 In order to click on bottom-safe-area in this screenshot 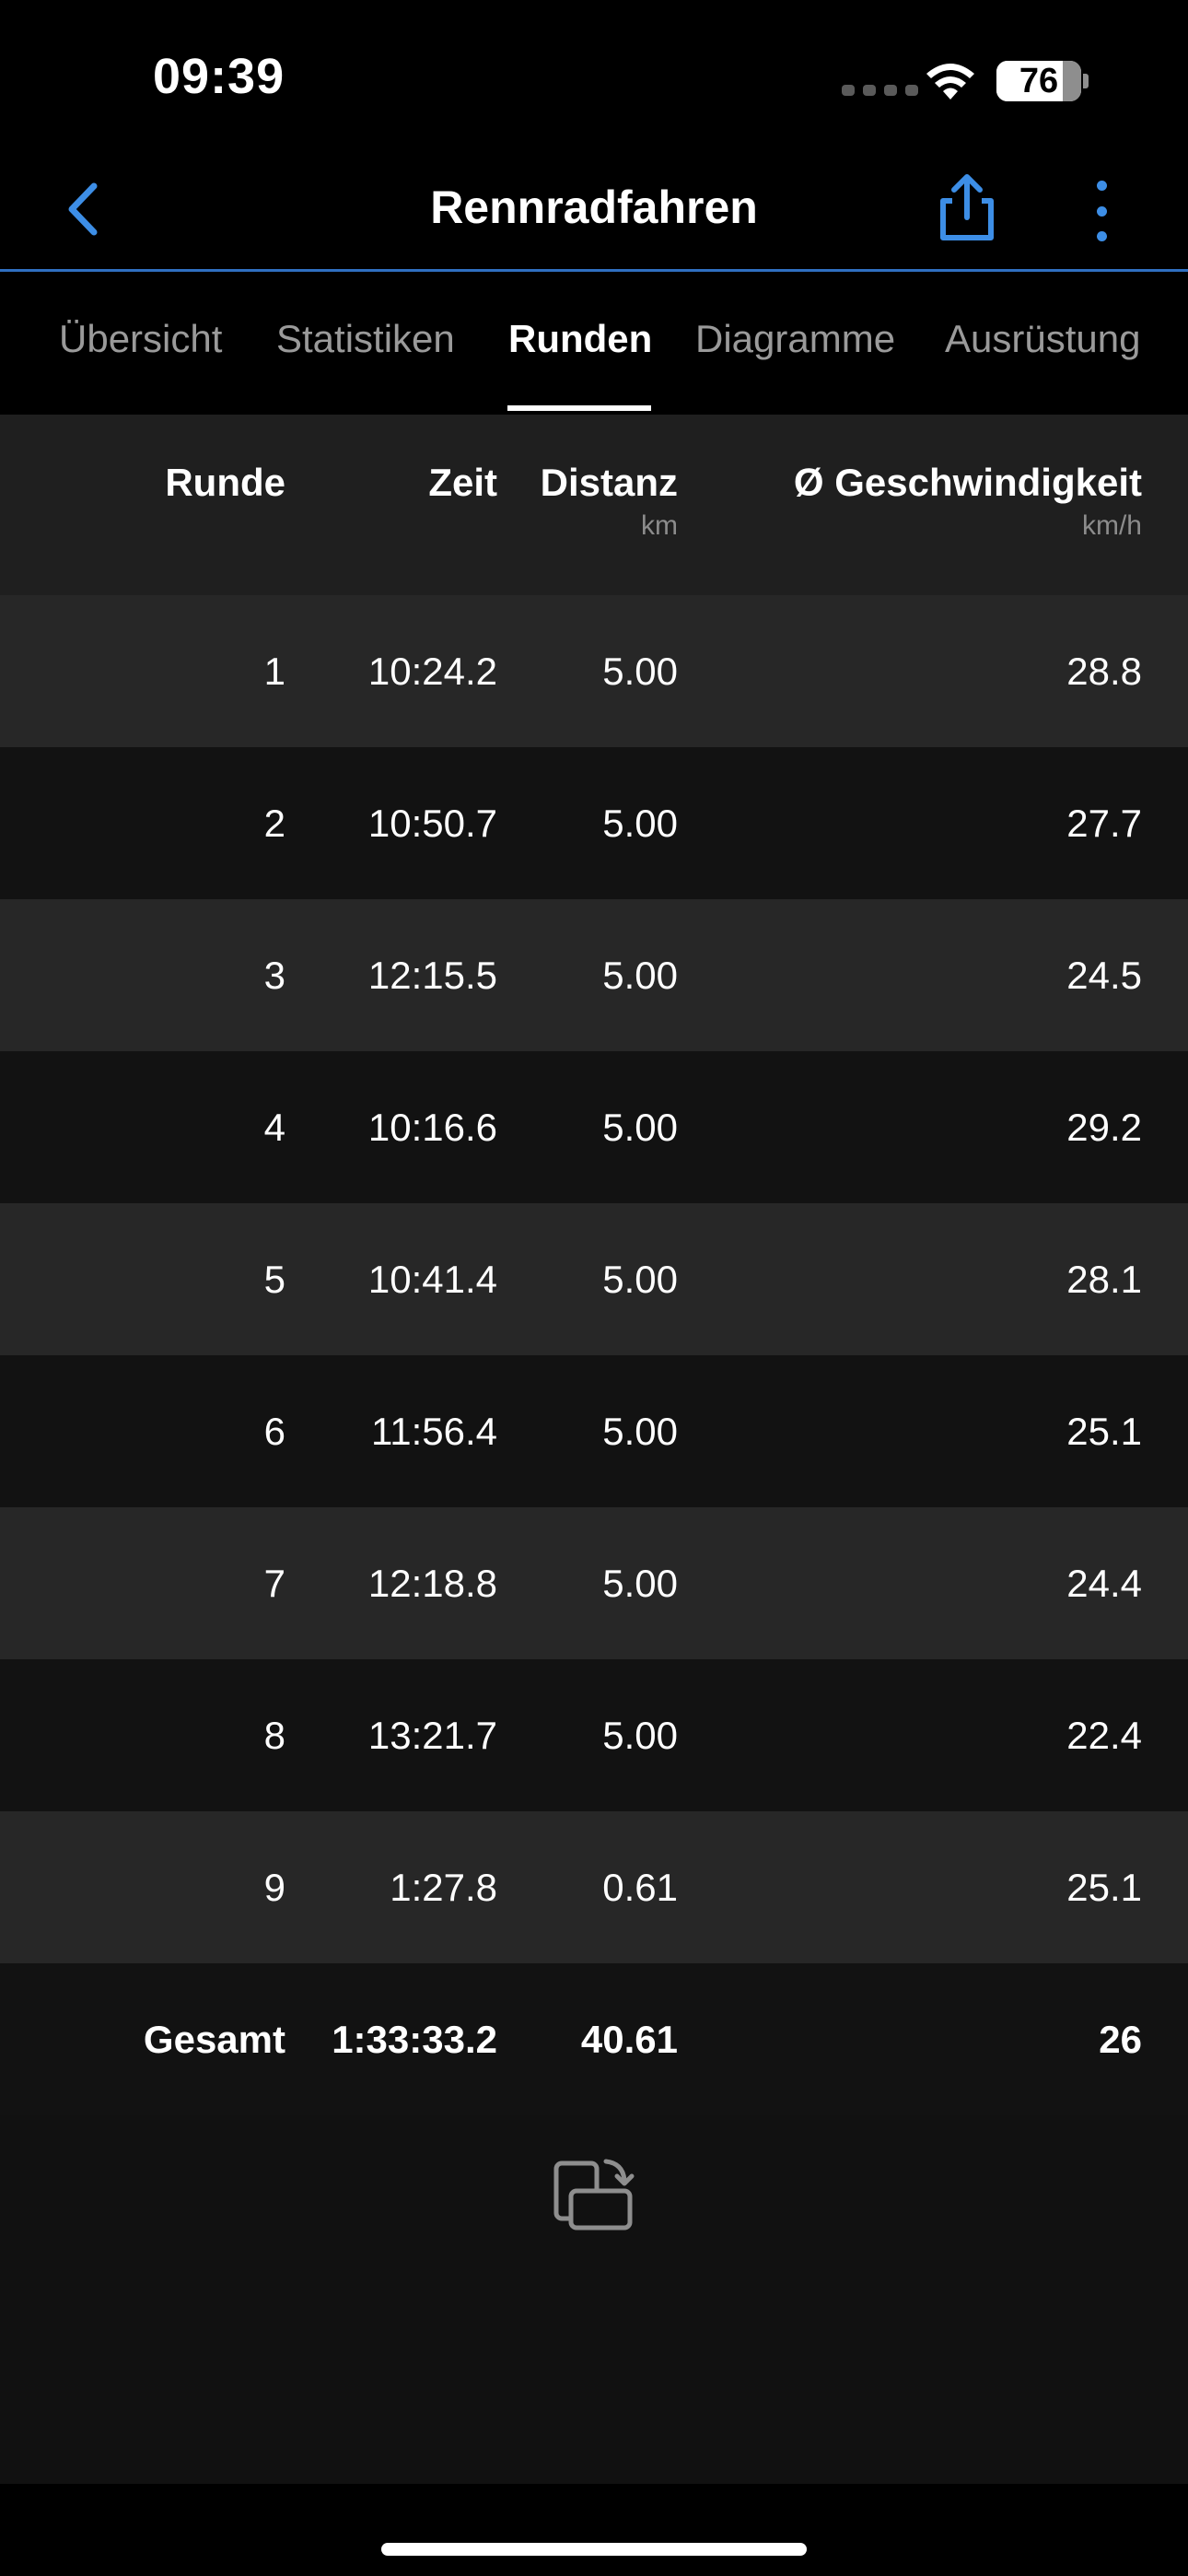, I will do `click(594, 2530)`.